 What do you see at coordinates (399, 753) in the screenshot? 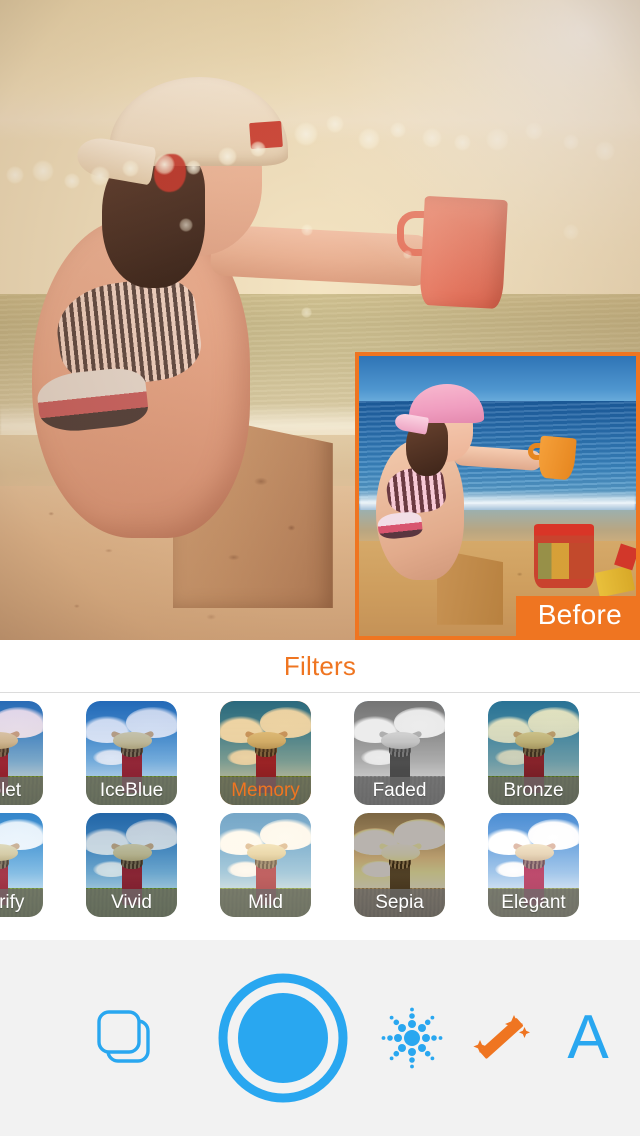
I see `filter-item-faded: Faded` at bounding box center [399, 753].